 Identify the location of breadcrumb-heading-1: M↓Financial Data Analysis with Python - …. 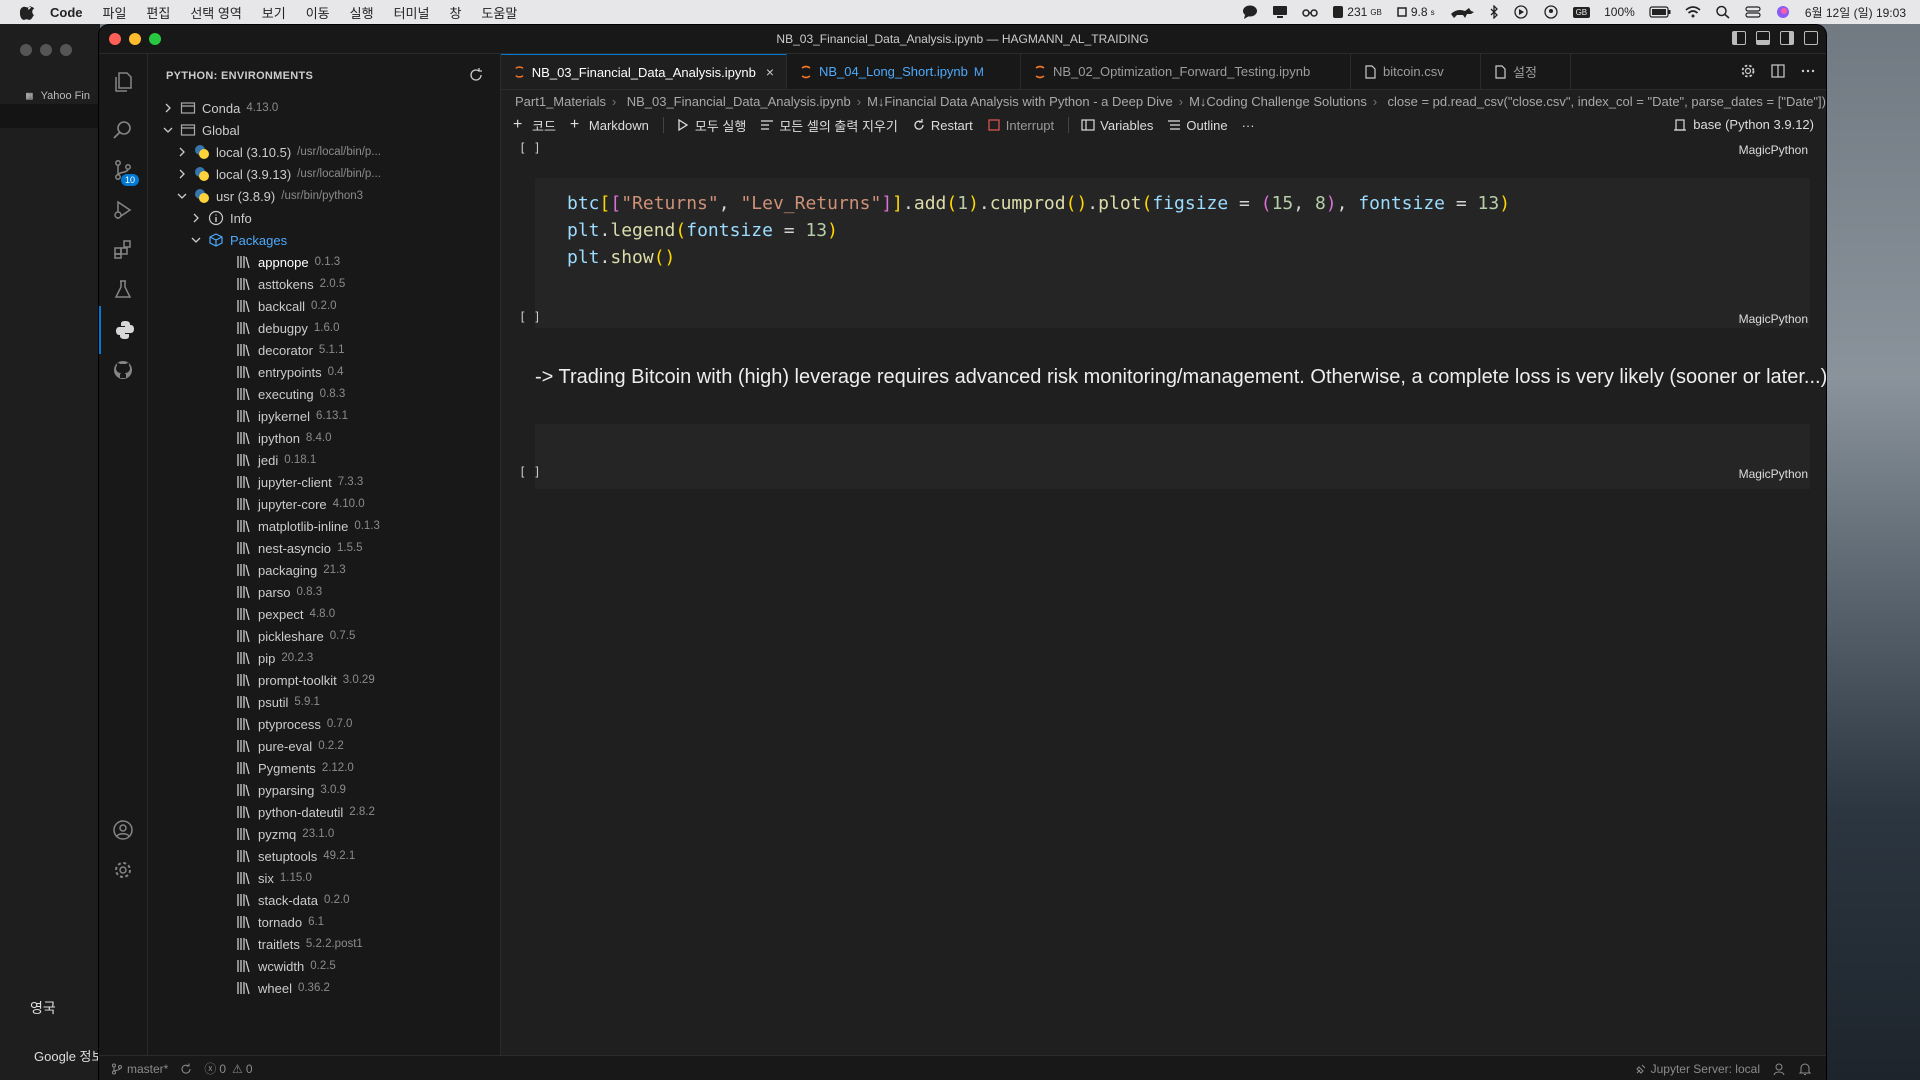
(1020, 101).